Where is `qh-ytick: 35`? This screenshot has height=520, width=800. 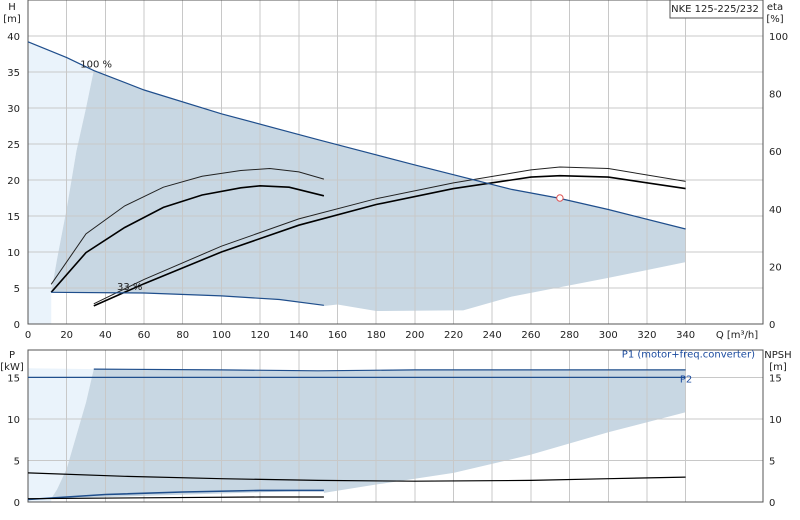 qh-ytick: 35 is located at coordinates (13, 73).